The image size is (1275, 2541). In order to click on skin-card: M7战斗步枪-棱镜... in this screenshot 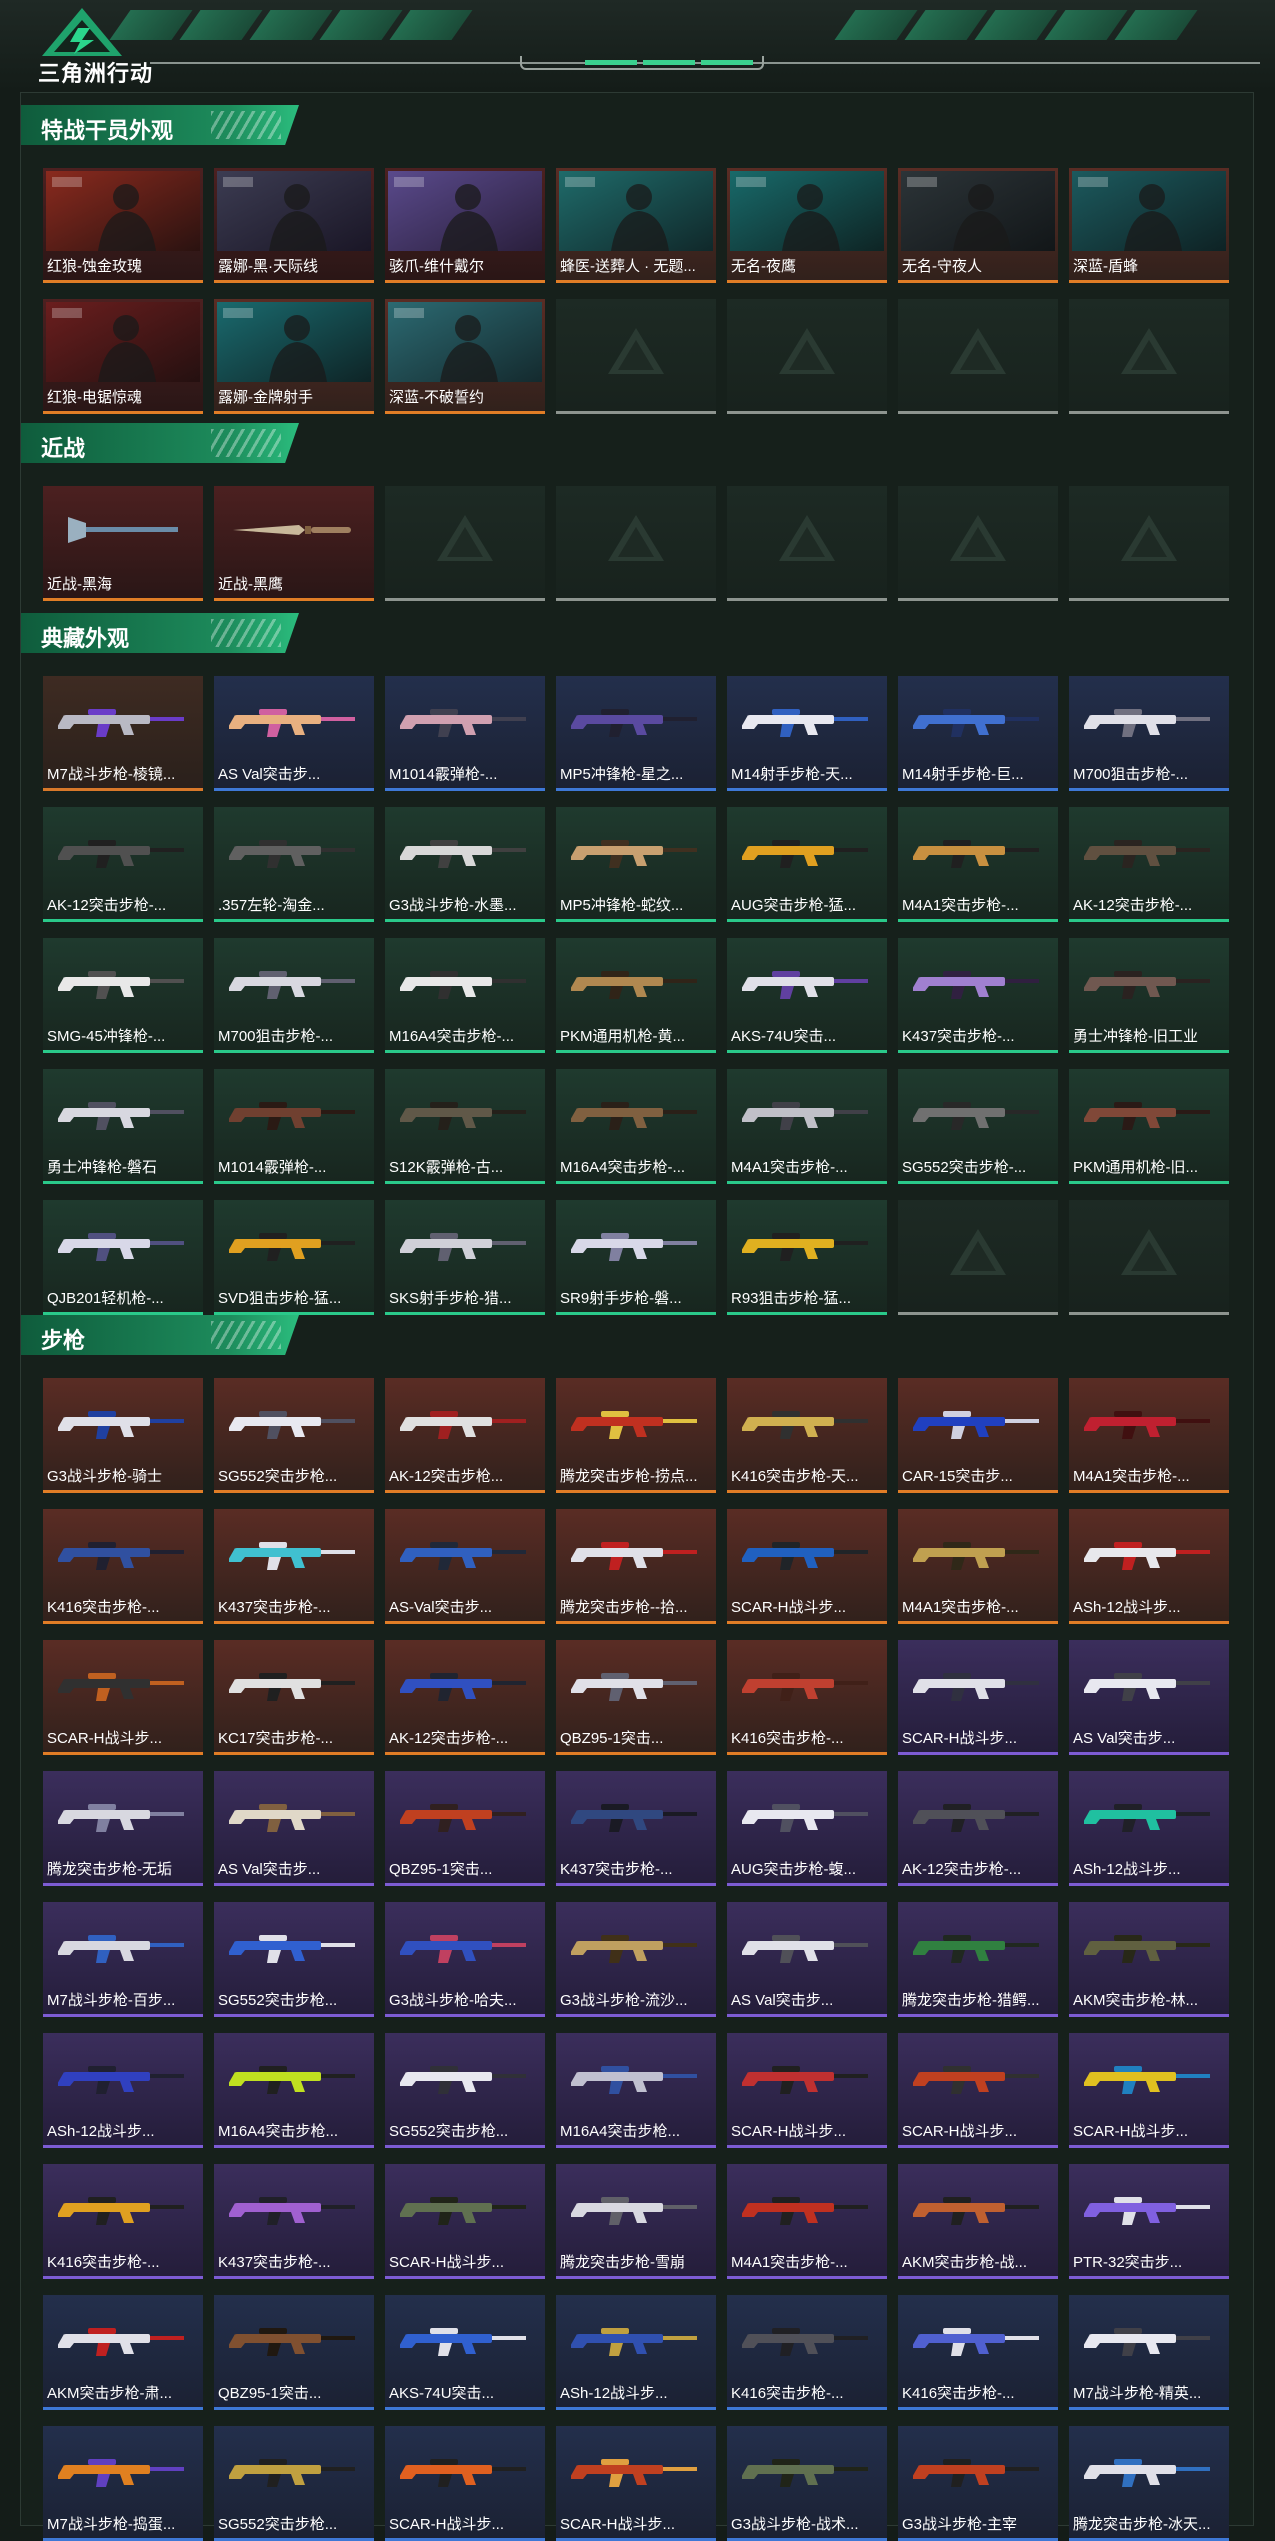, I will do `click(123, 733)`.